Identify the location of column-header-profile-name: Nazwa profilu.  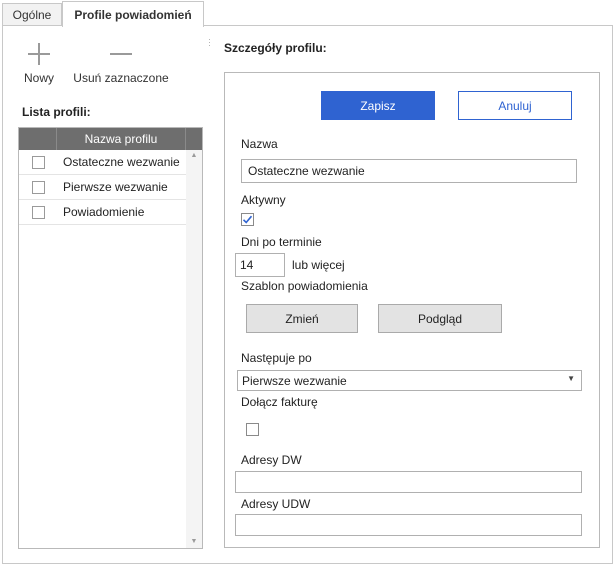
(121, 139).